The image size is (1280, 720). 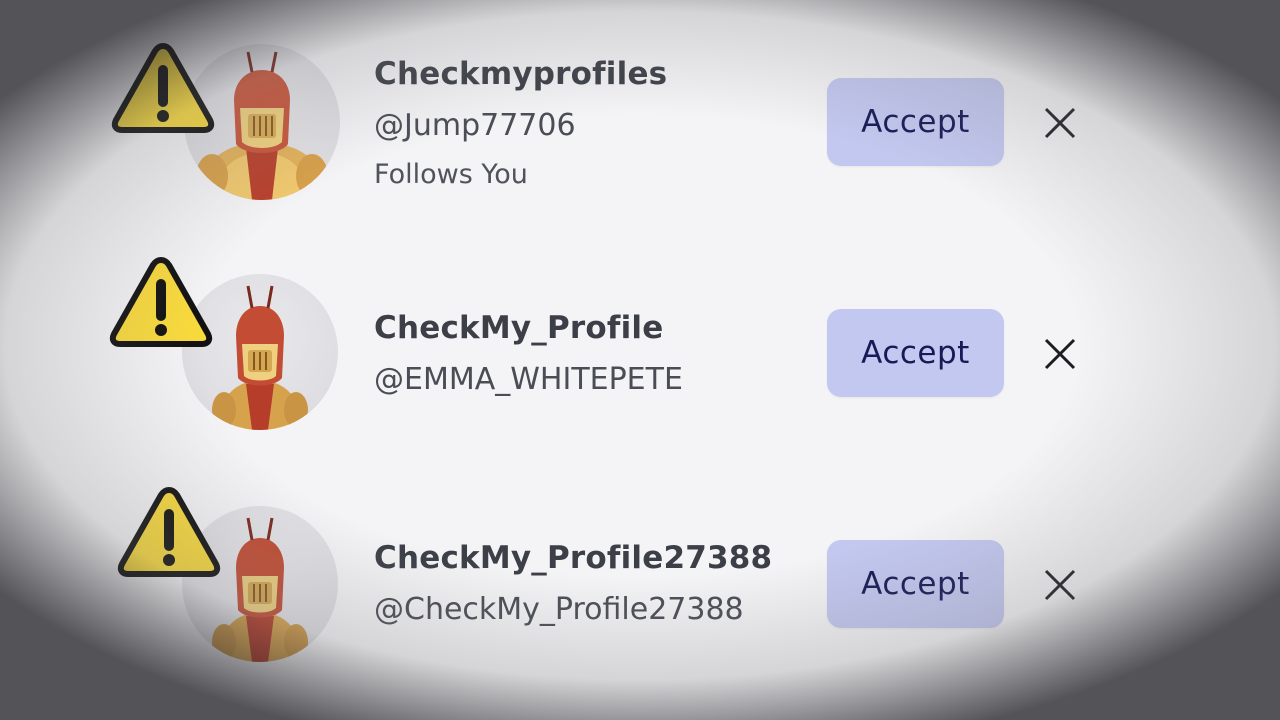 I want to click on username-handle: @Jump77706, so click(x=475, y=125).